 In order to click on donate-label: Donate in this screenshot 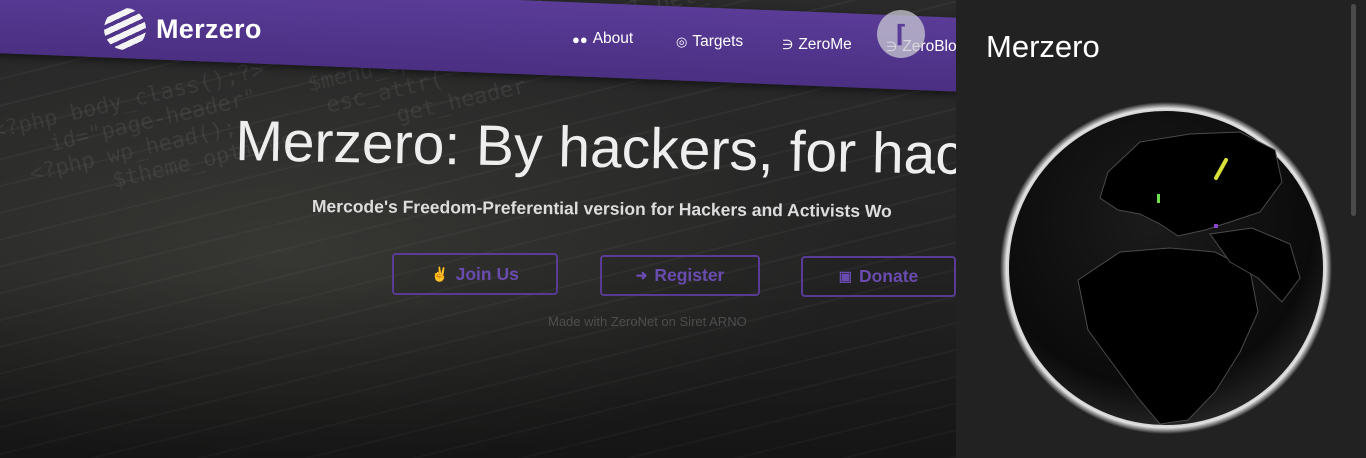, I will do `click(888, 276)`.